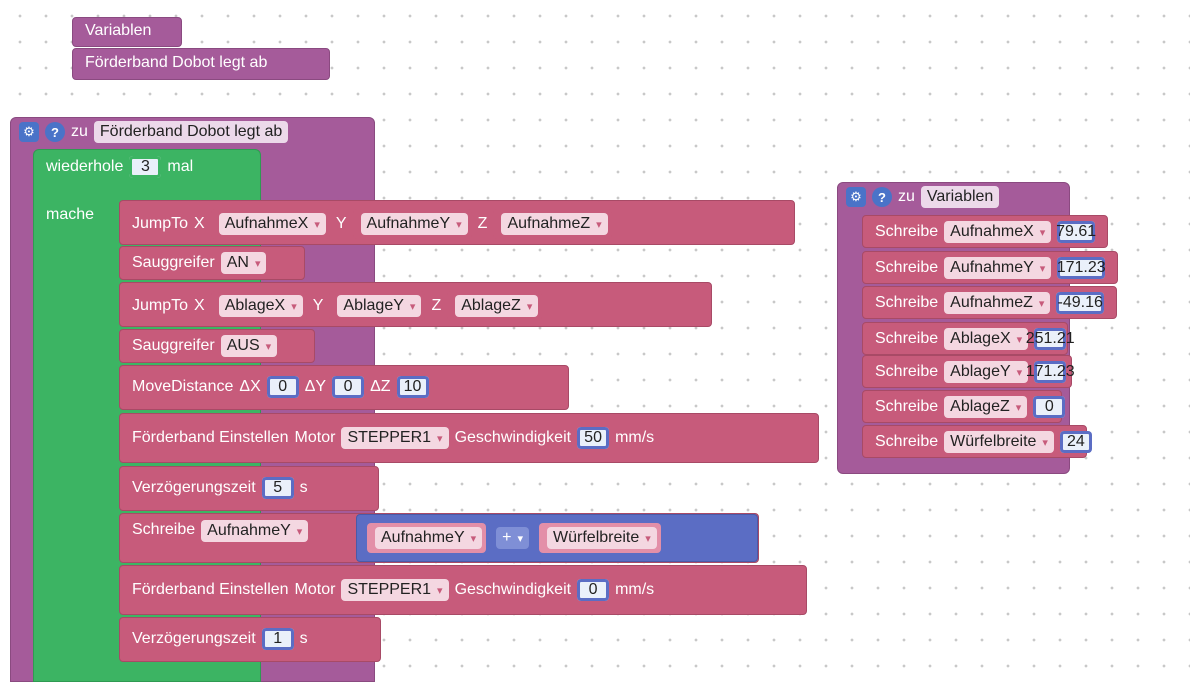  I want to click on foerderband-1-label: Förderband Einstellen, so click(210, 437).